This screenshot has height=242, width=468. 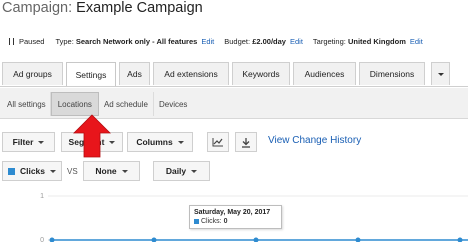 What do you see at coordinates (235, 222) in the screenshot?
I see `tooltip-metric-row: Clicks: 0` at bounding box center [235, 222].